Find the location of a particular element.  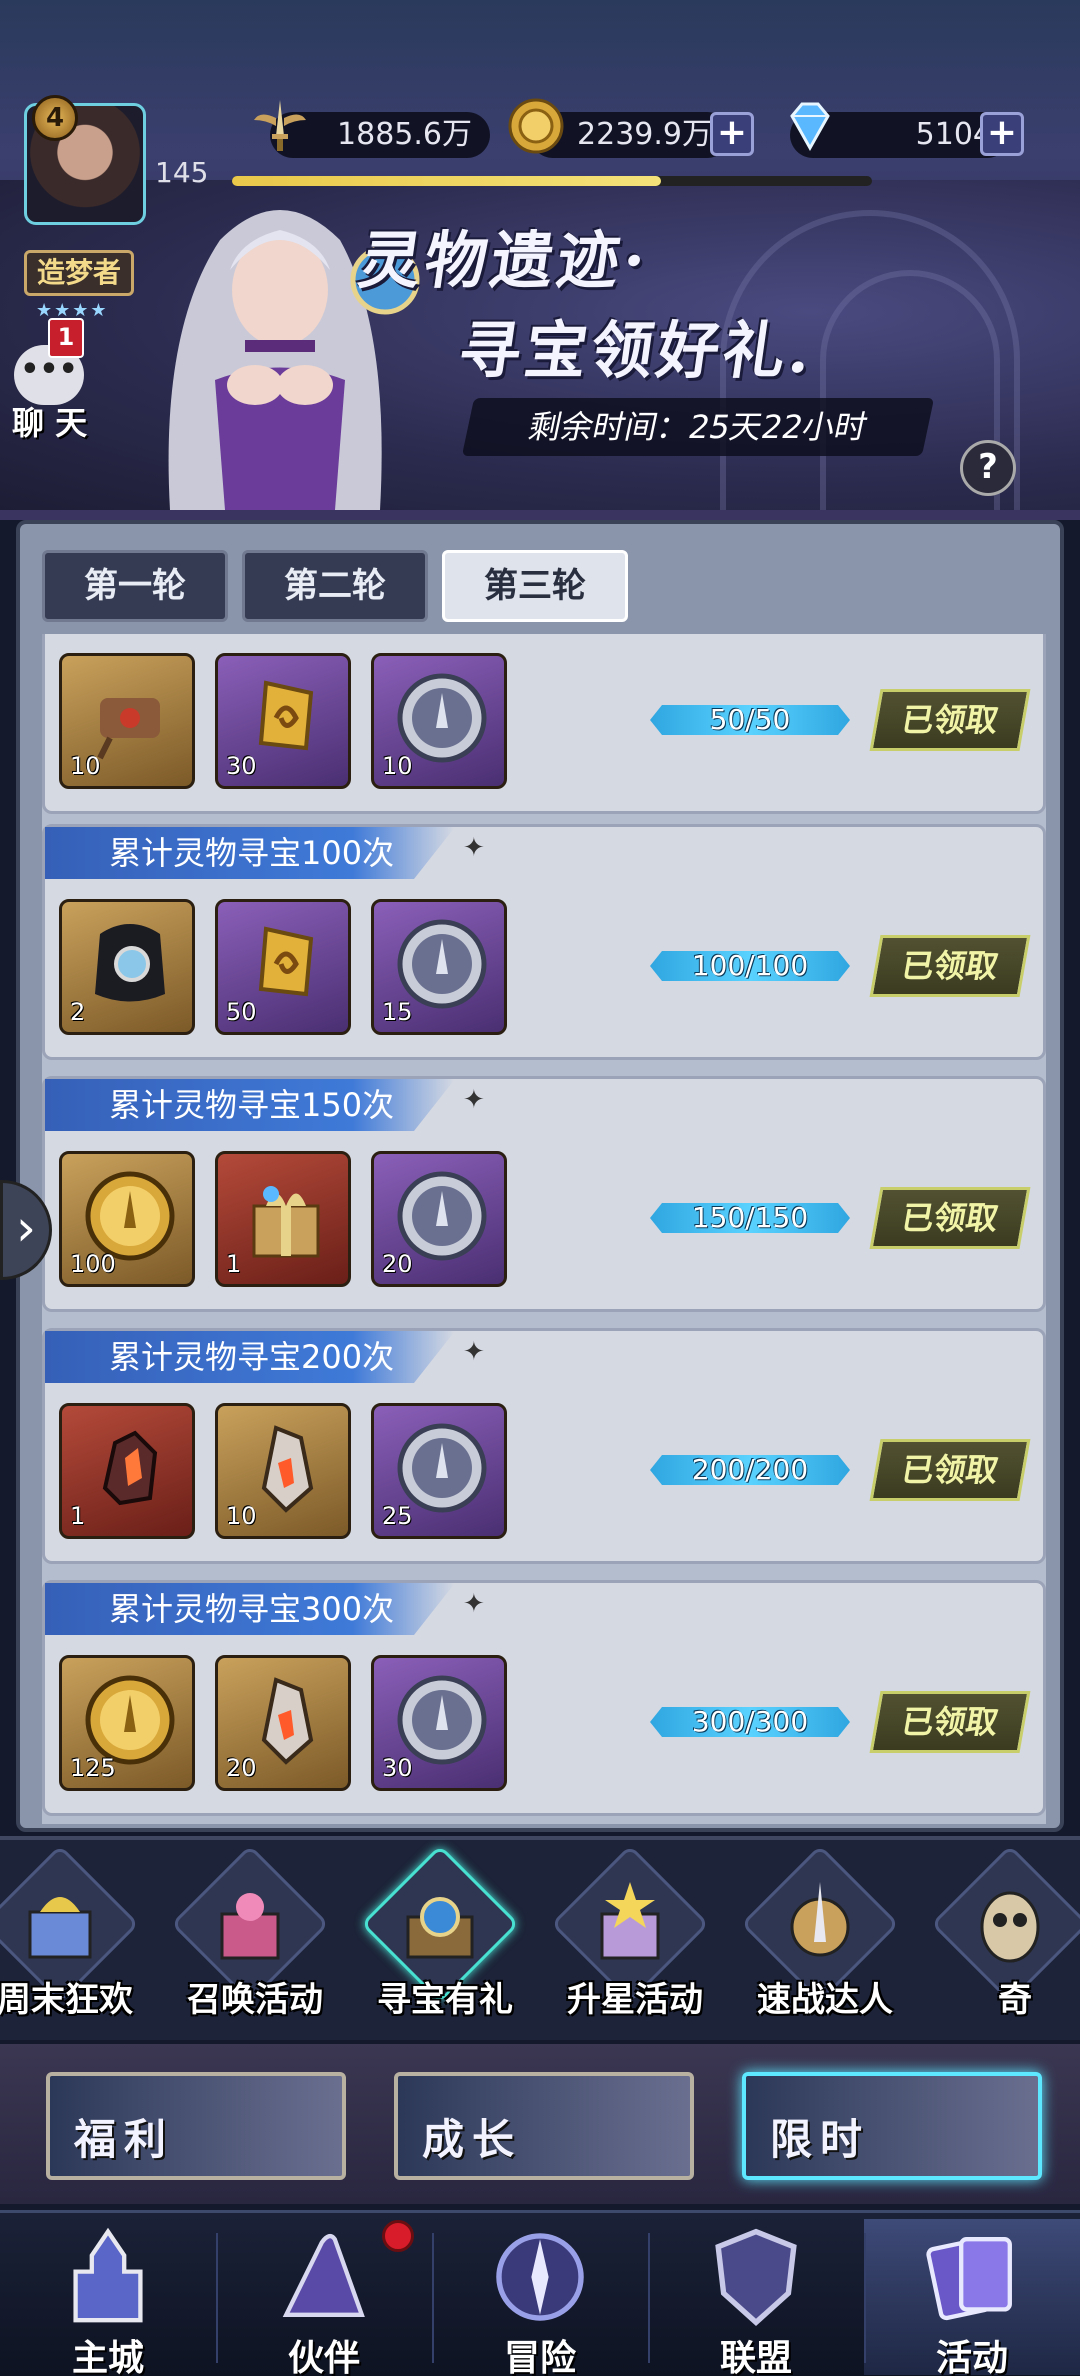

category-label: 成长 is located at coordinates (472, 2139).